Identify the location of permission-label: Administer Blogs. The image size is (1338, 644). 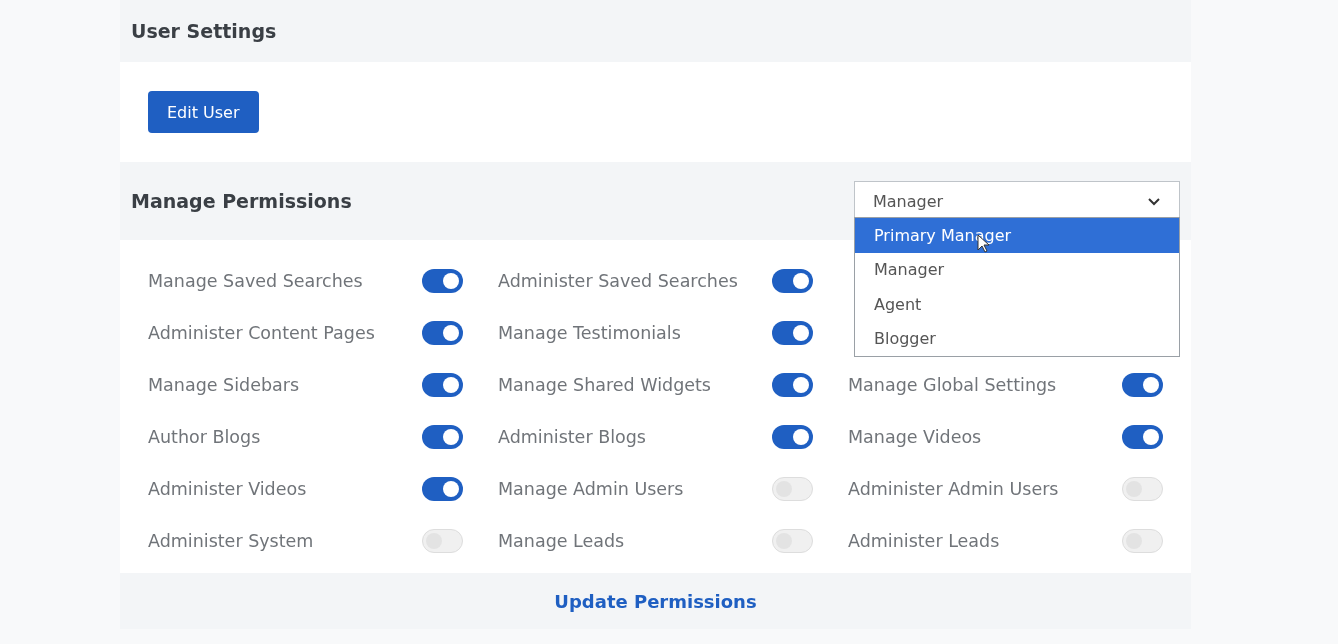
(572, 436).